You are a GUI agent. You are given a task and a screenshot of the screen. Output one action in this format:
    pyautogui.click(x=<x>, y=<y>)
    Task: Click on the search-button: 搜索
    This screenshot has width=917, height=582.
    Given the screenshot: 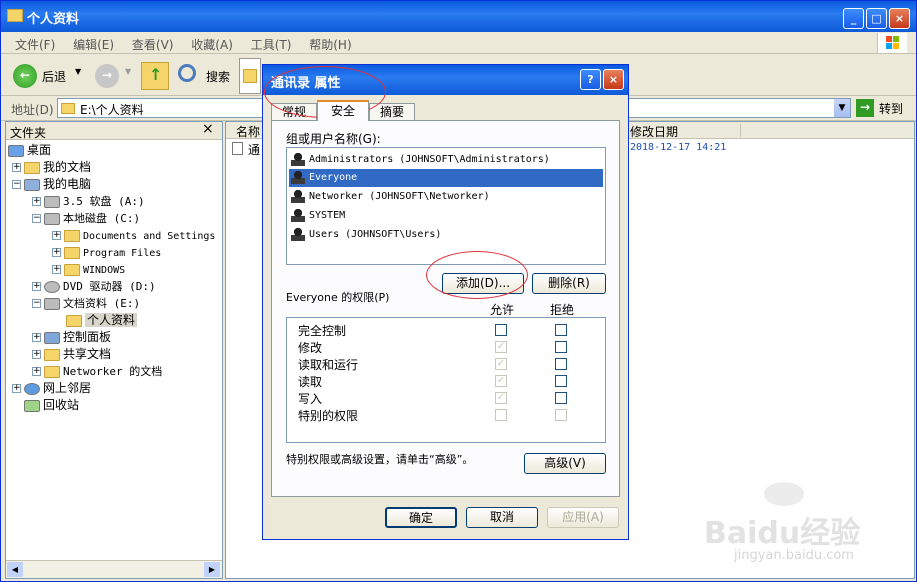 What is the action you would take?
    pyautogui.click(x=207, y=76)
    